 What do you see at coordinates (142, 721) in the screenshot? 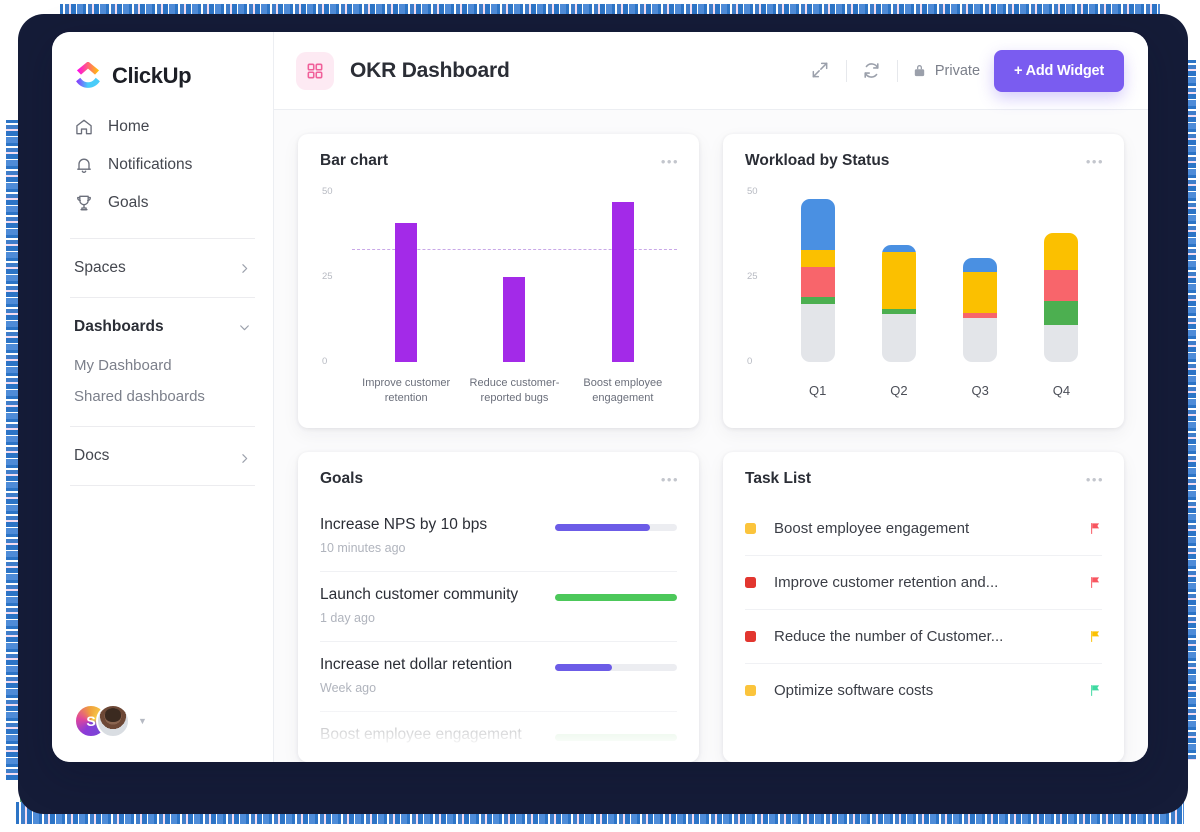
I see `chevron-down-icon: ▼` at bounding box center [142, 721].